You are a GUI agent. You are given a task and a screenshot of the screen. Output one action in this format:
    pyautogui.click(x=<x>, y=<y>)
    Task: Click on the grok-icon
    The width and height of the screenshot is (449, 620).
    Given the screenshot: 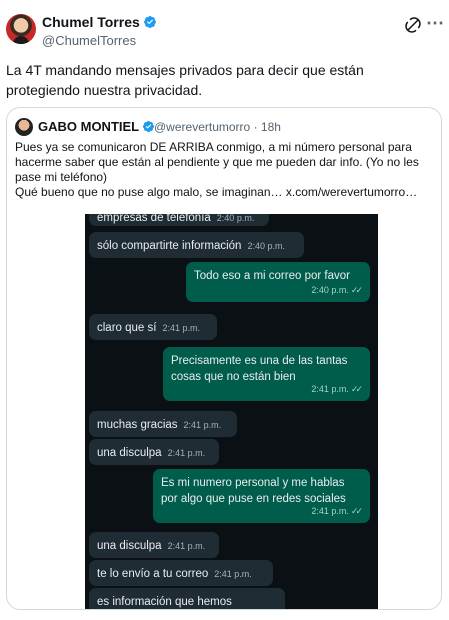 What is the action you would take?
    pyautogui.click(x=413, y=25)
    